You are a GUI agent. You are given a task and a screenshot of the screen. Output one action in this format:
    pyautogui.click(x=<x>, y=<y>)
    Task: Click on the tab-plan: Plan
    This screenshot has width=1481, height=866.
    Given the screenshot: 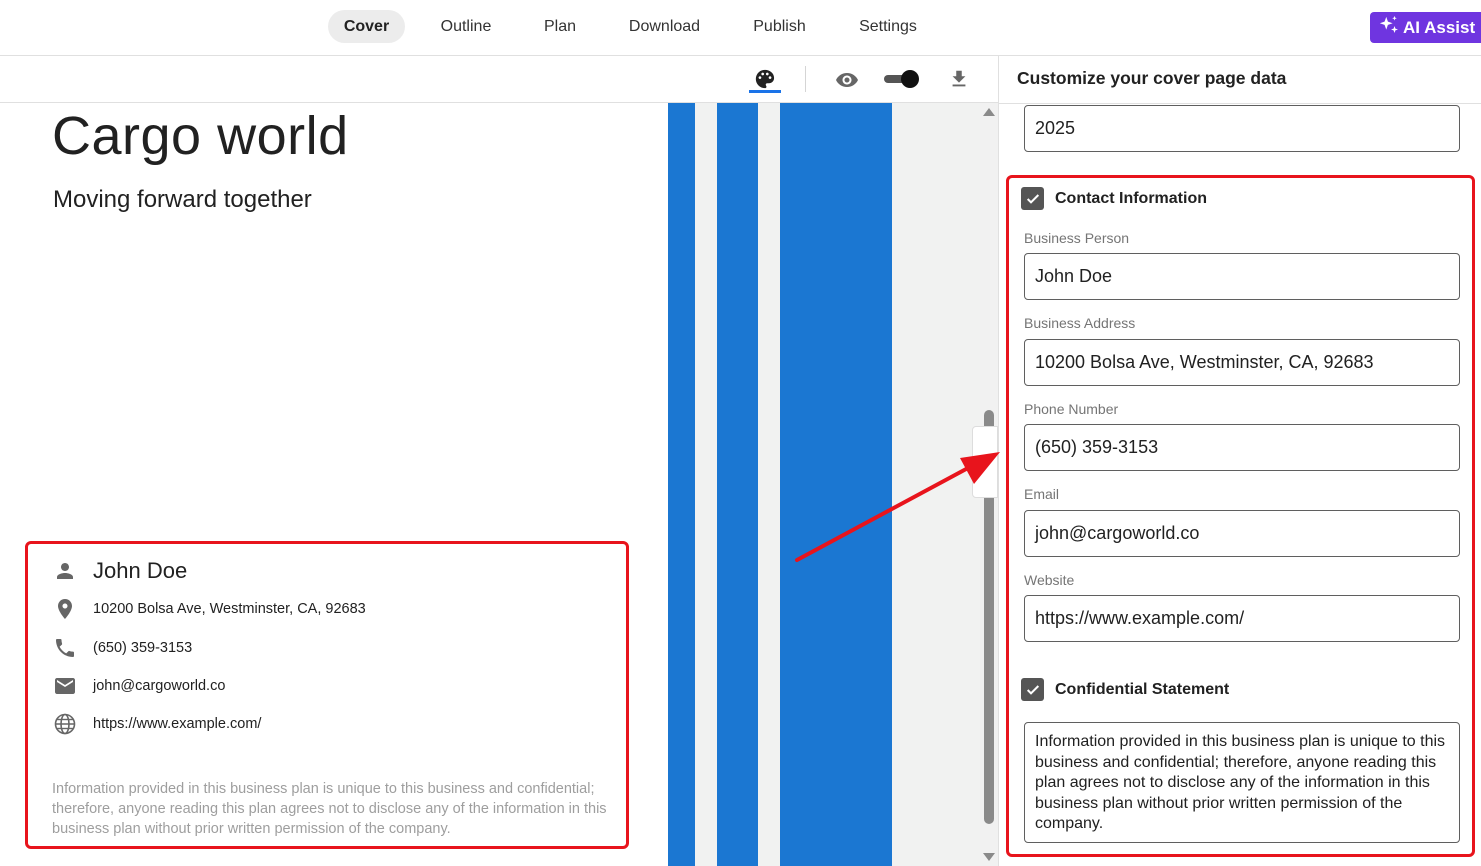 What is the action you would take?
    pyautogui.click(x=560, y=26)
    